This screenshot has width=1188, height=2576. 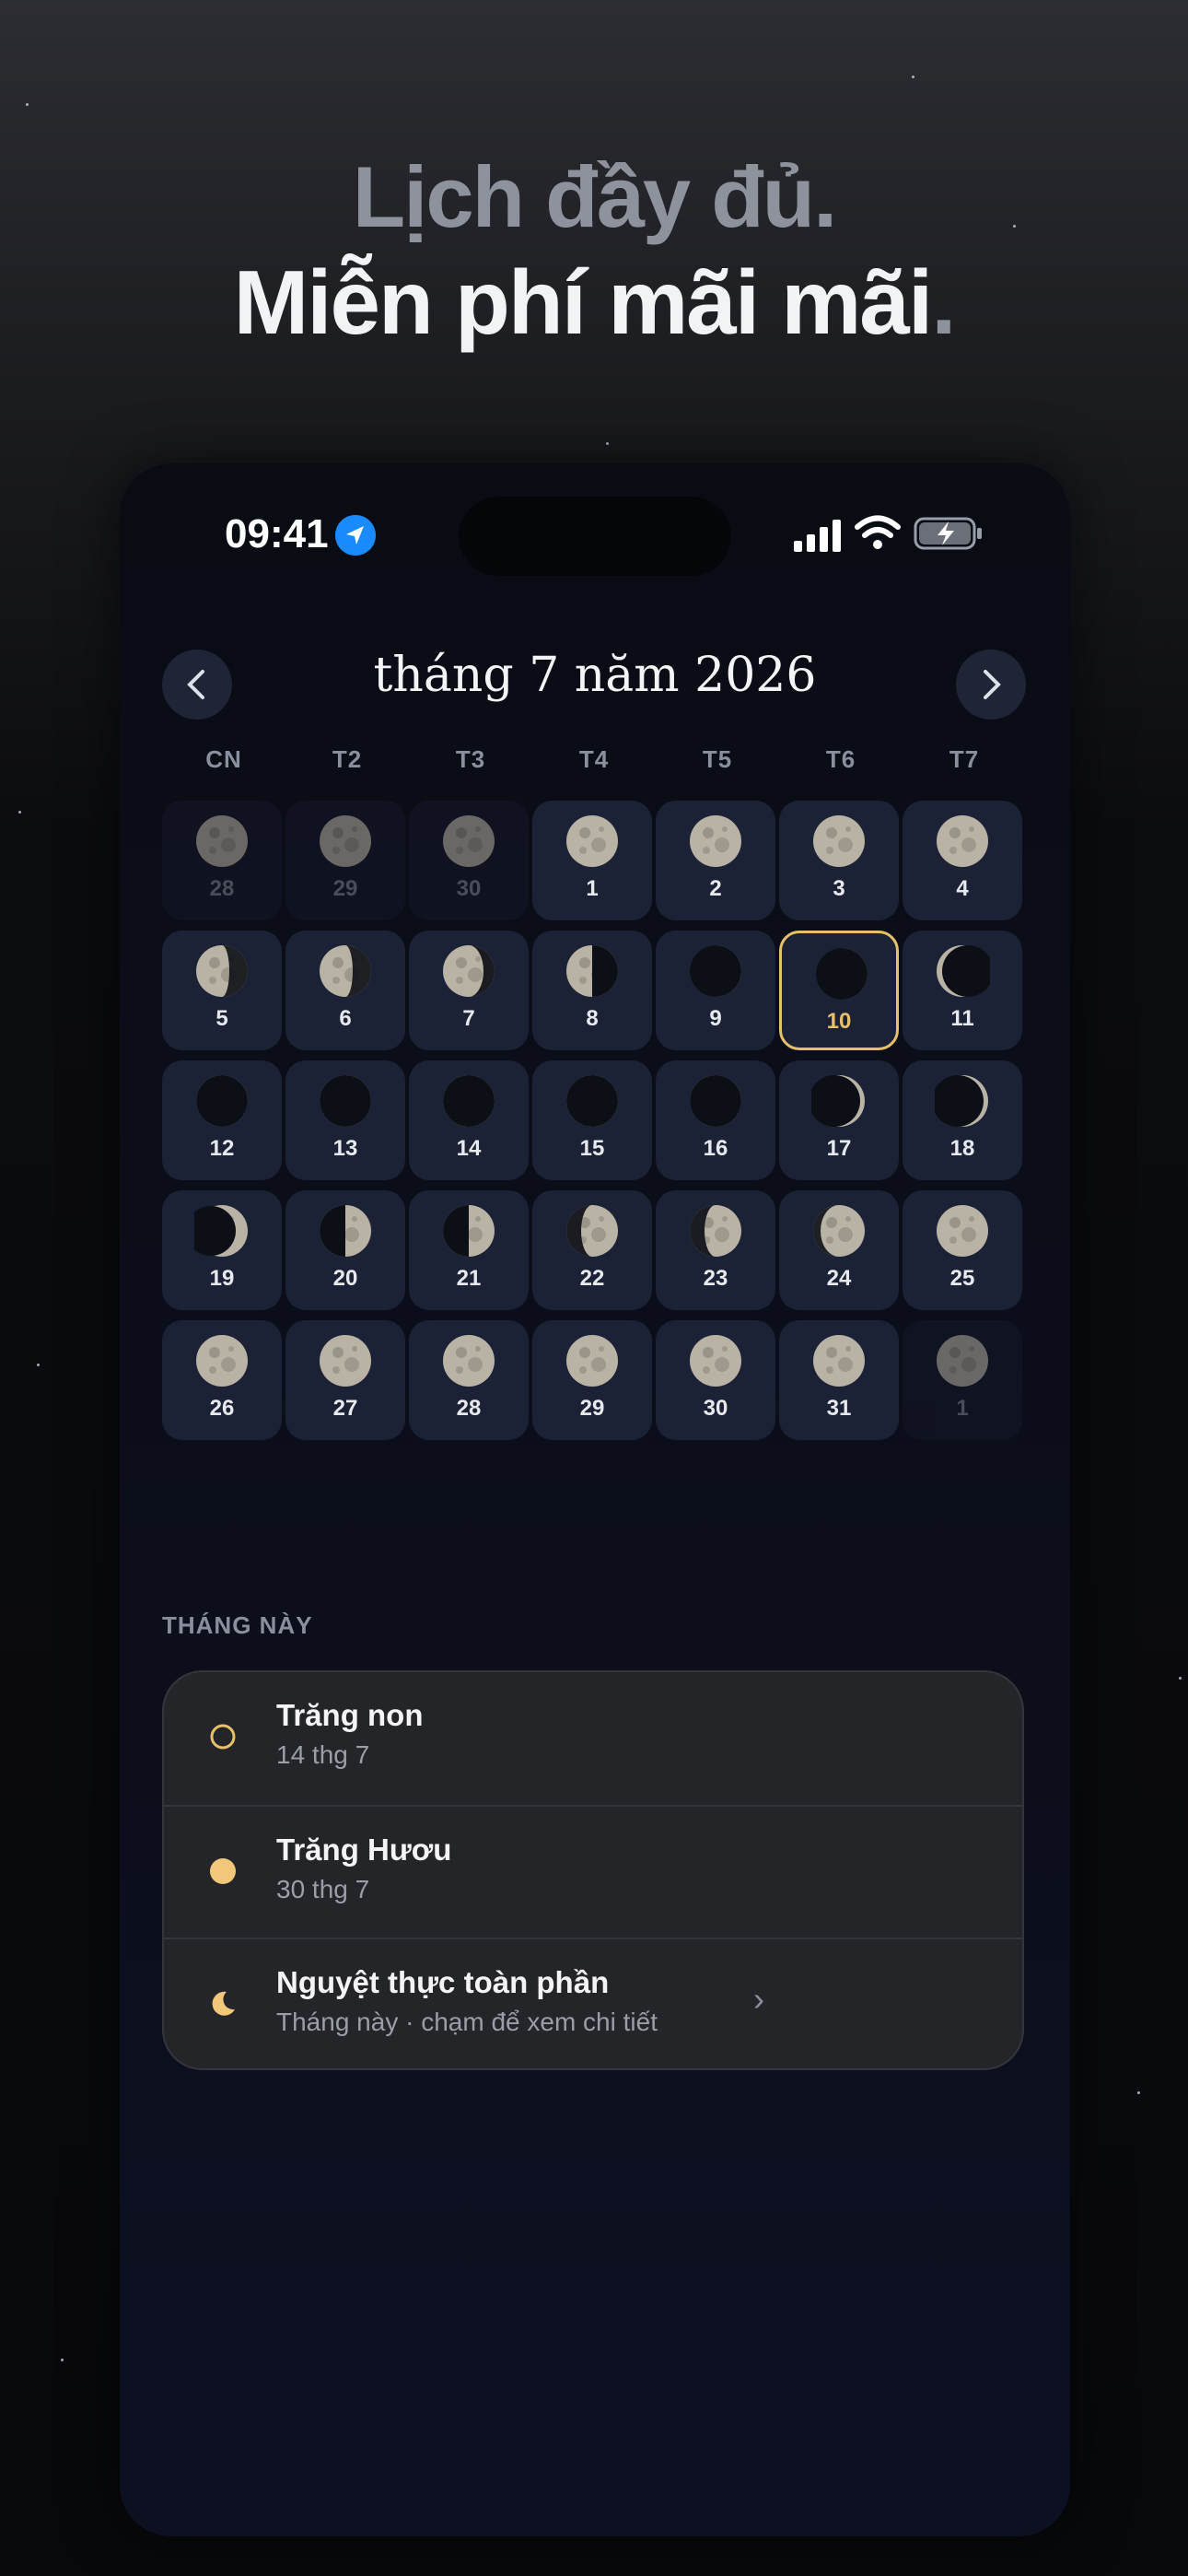 What do you see at coordinates (817, 536) in the screenshot?
I see `signal-icon` at bounding box center [817, 536].